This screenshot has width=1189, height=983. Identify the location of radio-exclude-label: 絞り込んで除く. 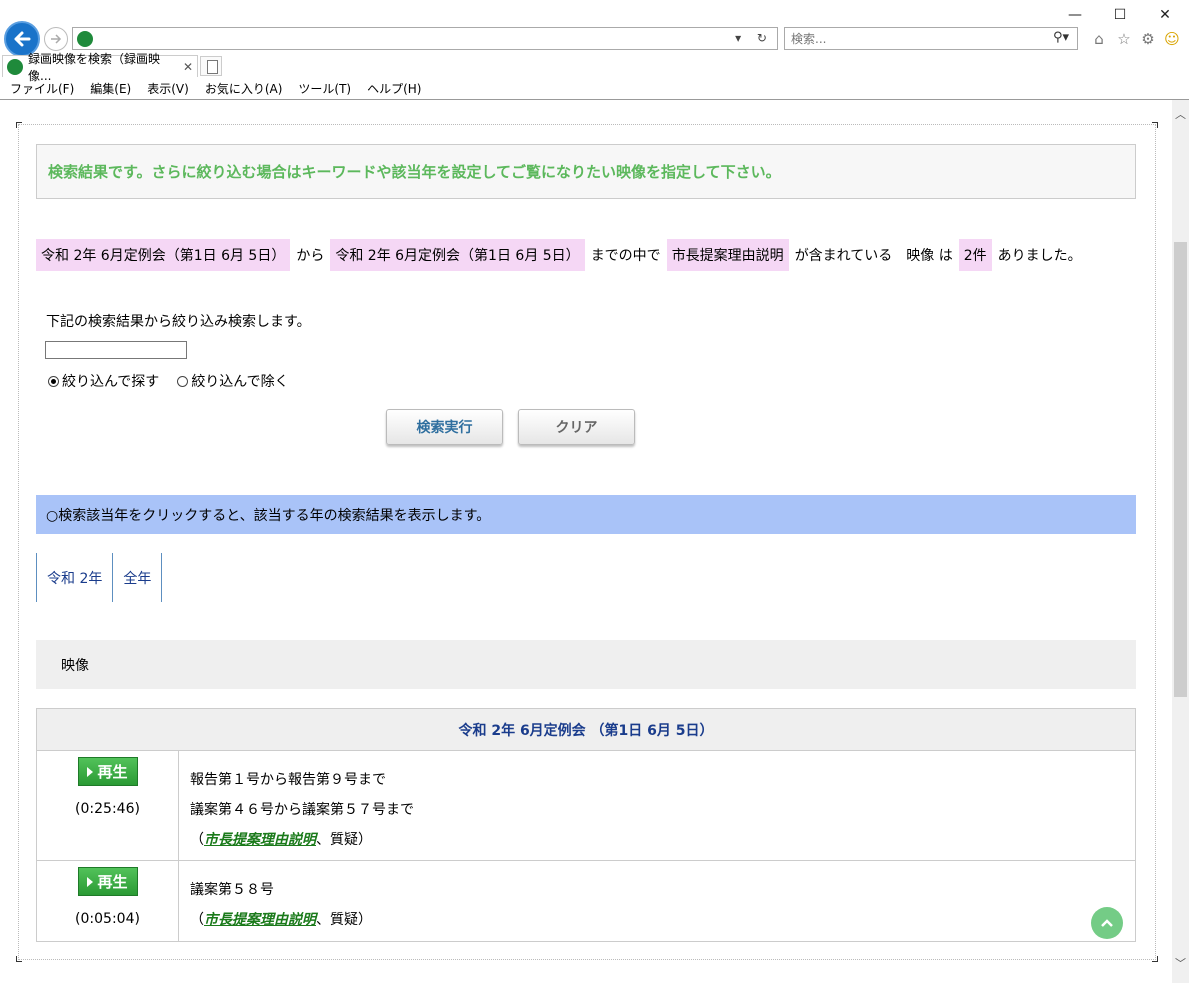
(240, 382).